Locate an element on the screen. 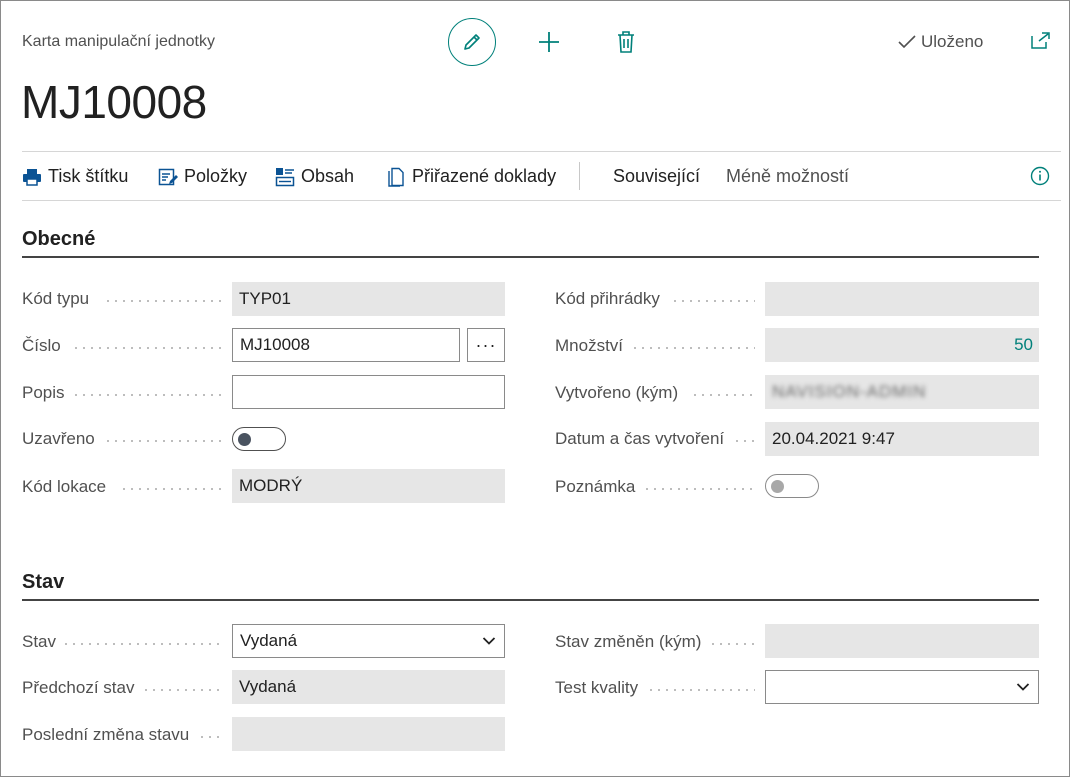 Image resolution: width=1070 pixels, height=777 pixels. plus-icon is located at coordinates (549, 42).